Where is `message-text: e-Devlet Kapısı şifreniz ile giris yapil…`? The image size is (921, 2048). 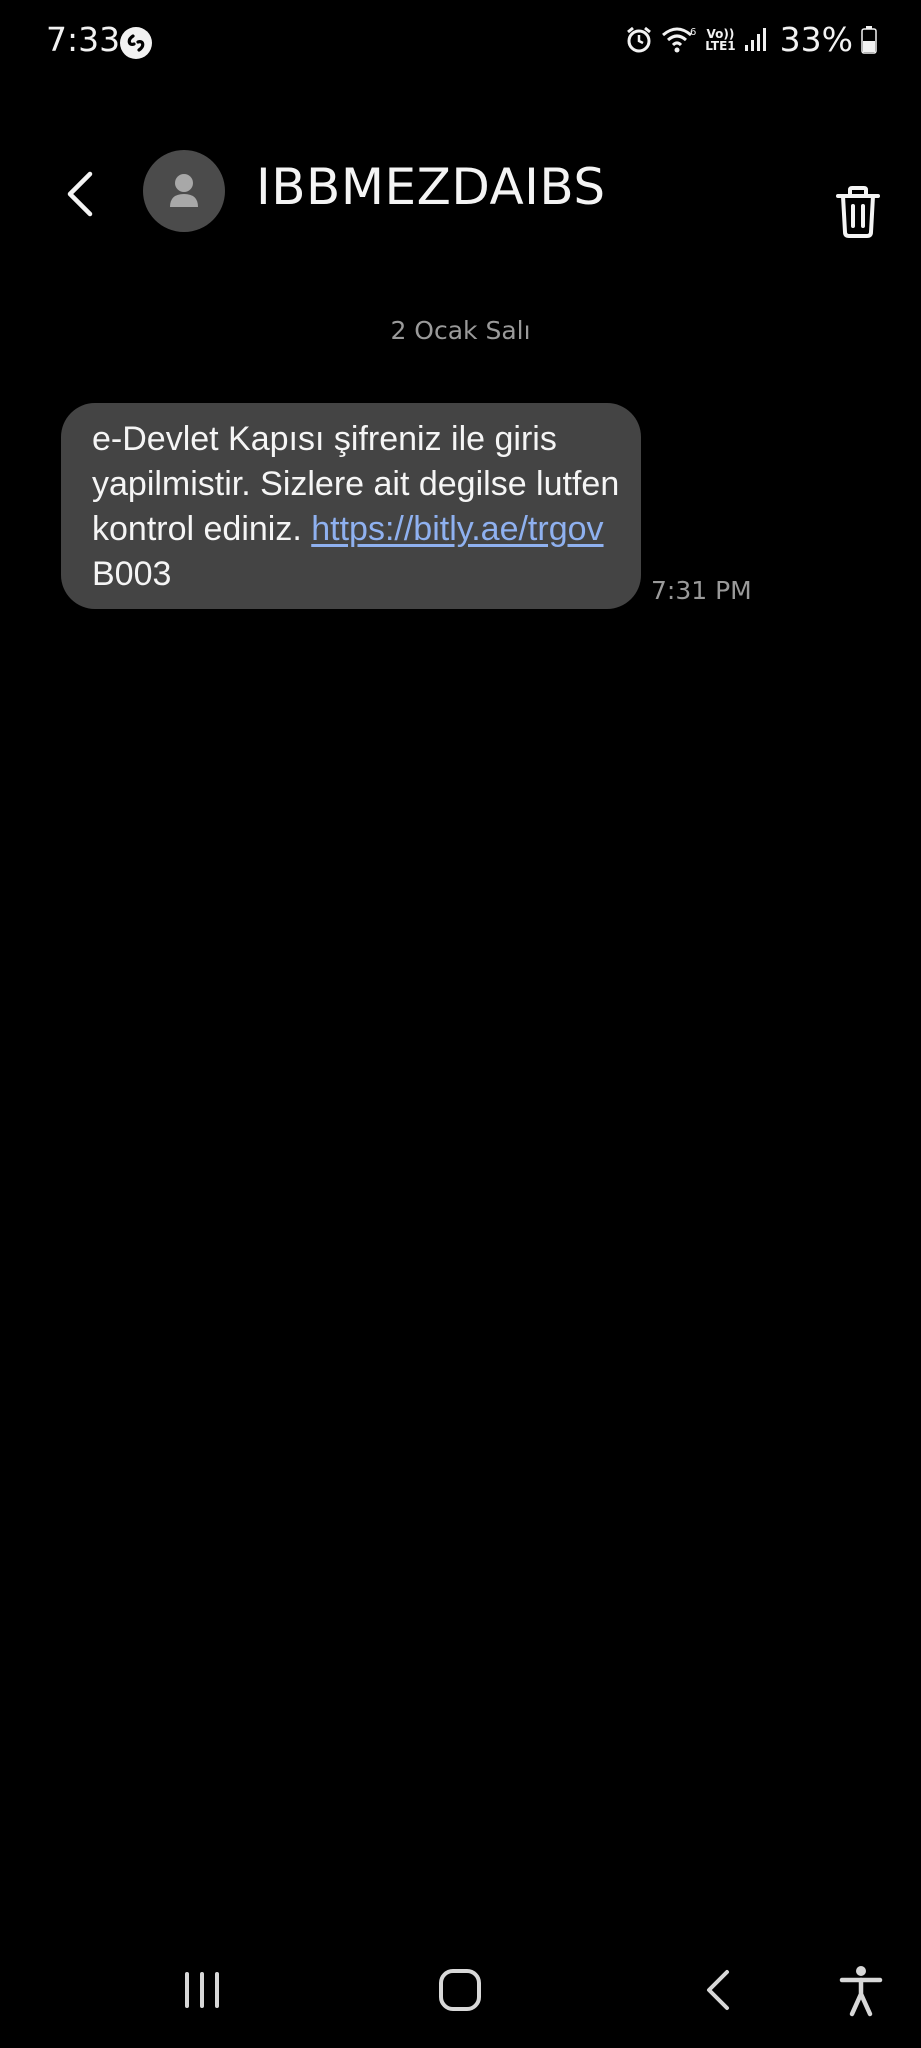 message-text: e-Devlet Kapısı şifreniz ile giris yapil… is located at coordinates (359, 507).